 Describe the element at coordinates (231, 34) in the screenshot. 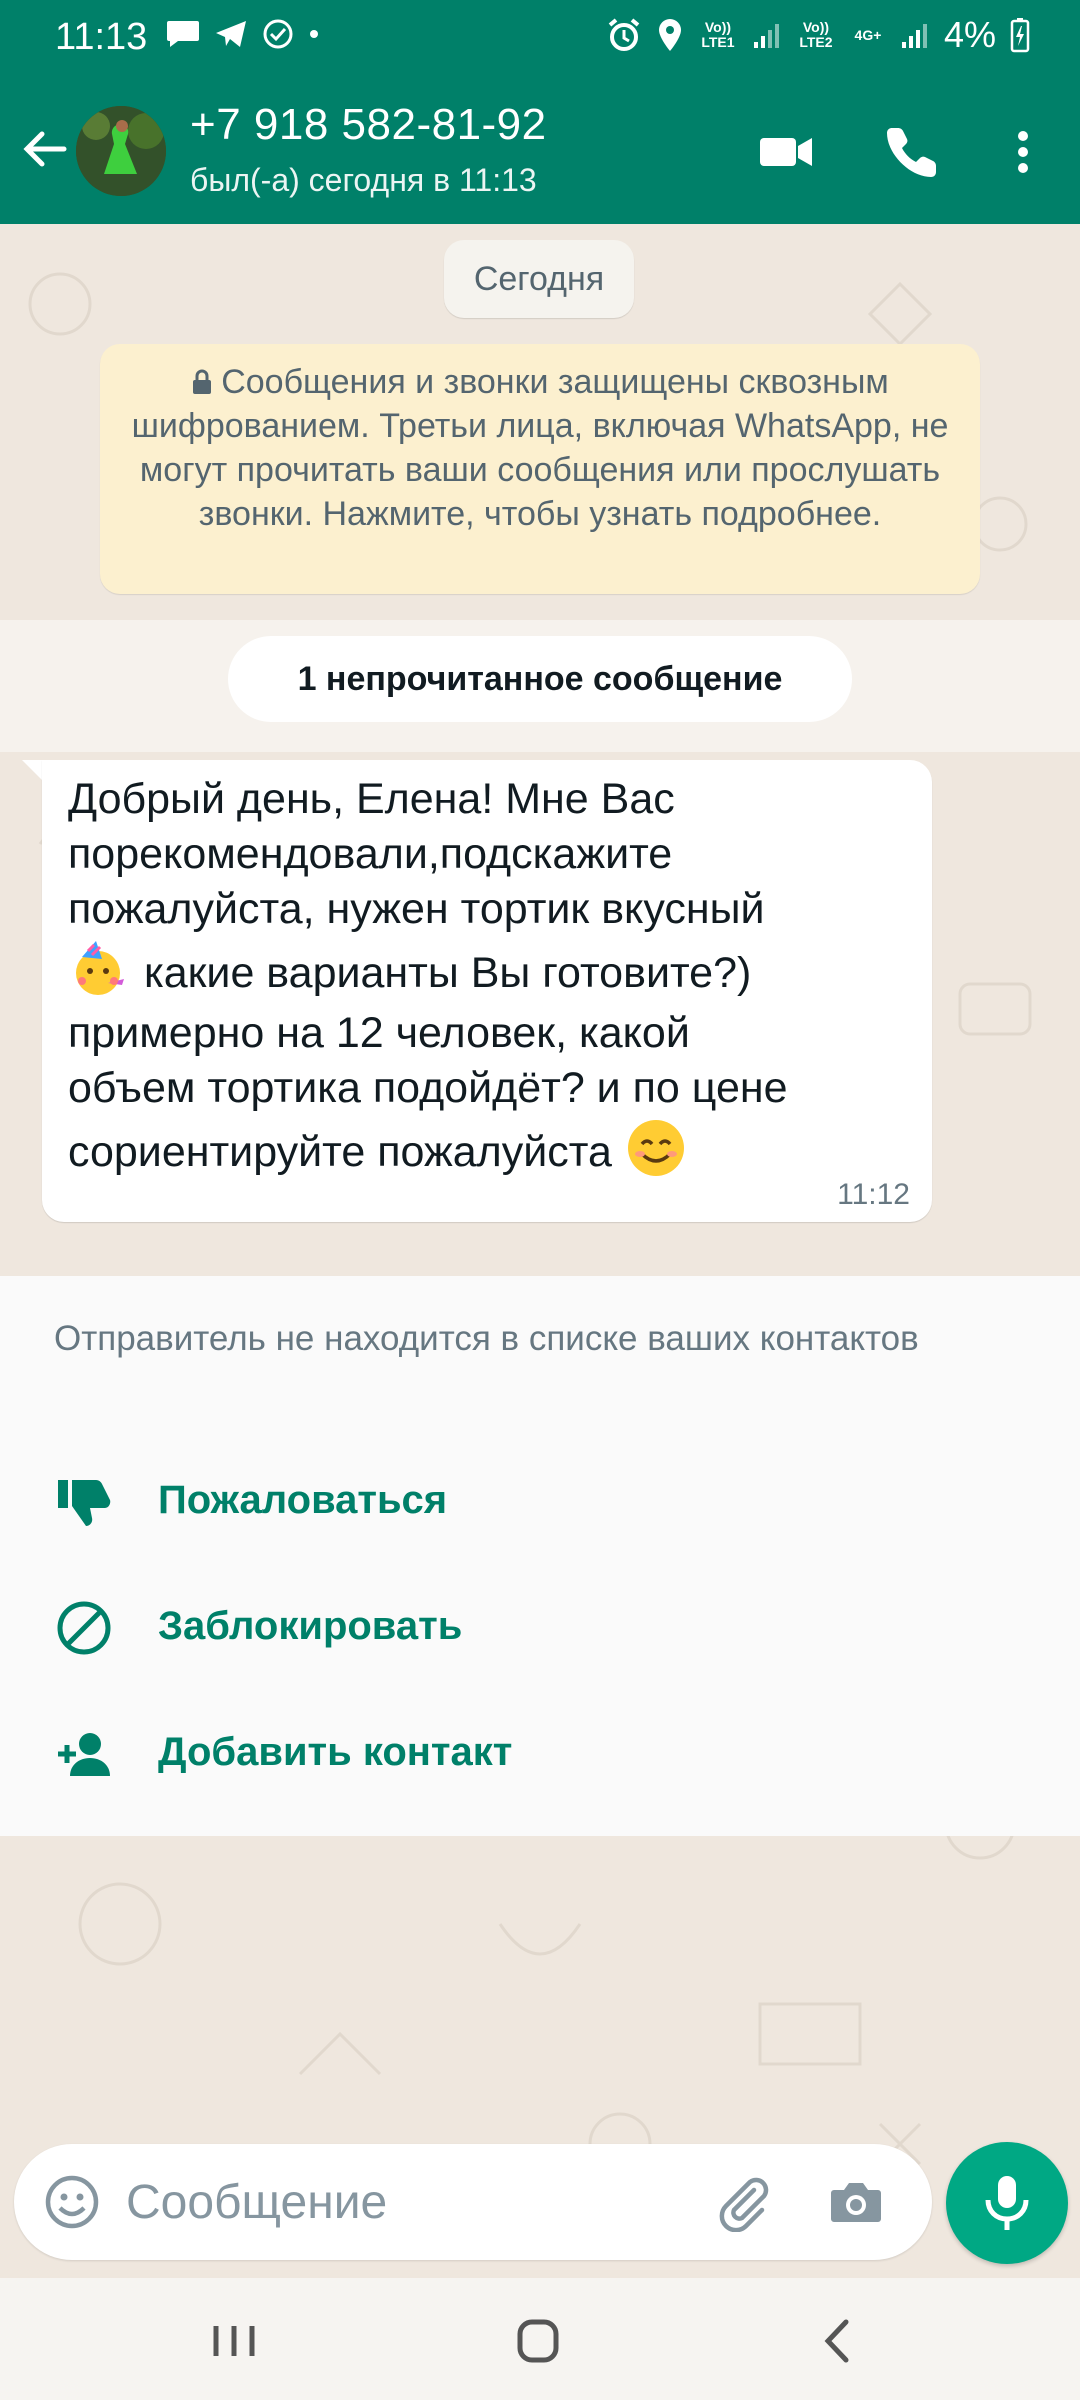

I see `telegram-notification-icon` at that location.